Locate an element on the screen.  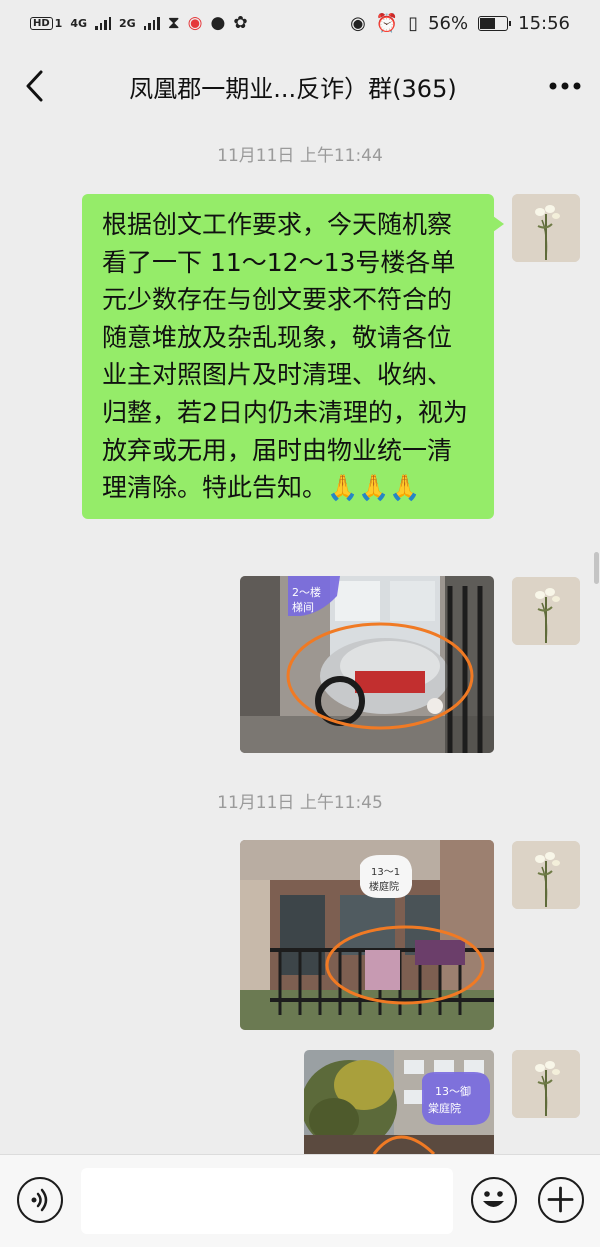
chevron-left-icon is located at coordinates (34, 86).